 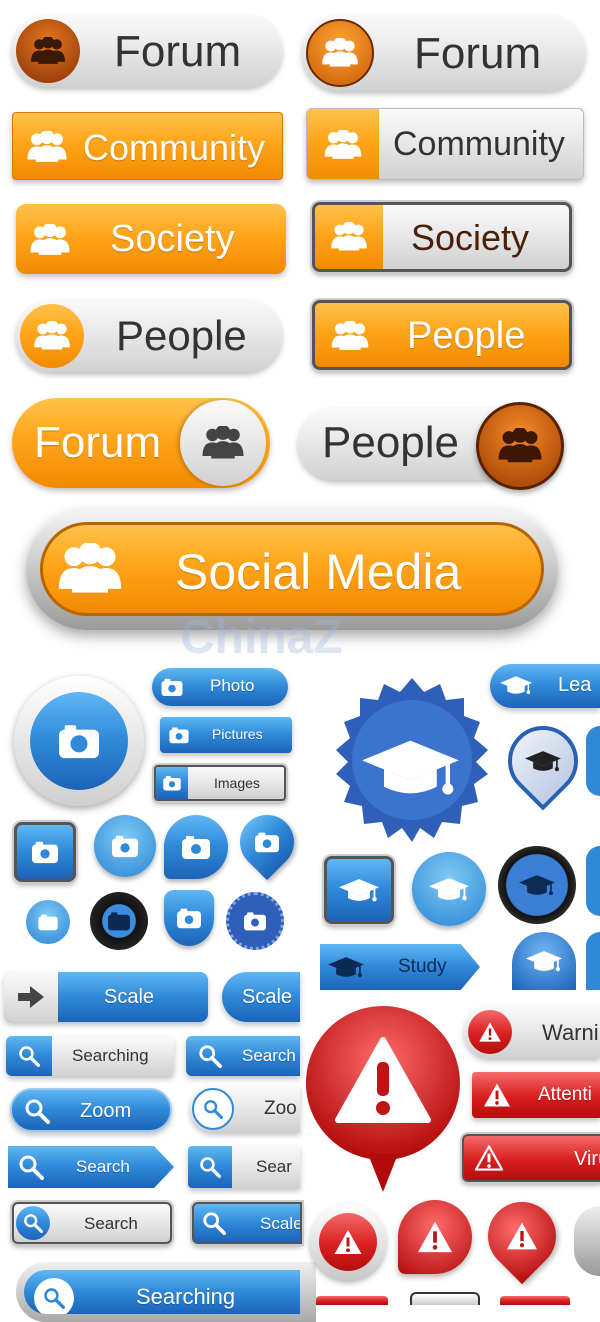 What do you see at coordinates (400, 967) in the screenshot?
I see `study-button: Study` at bounding box center [400, 967].